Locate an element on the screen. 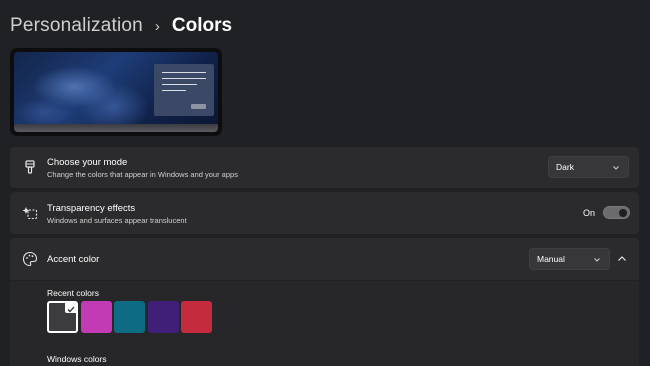 This screenshot has height=366, width=650. recent-colors-label: Recent colors is located at coordinates (73, 293).